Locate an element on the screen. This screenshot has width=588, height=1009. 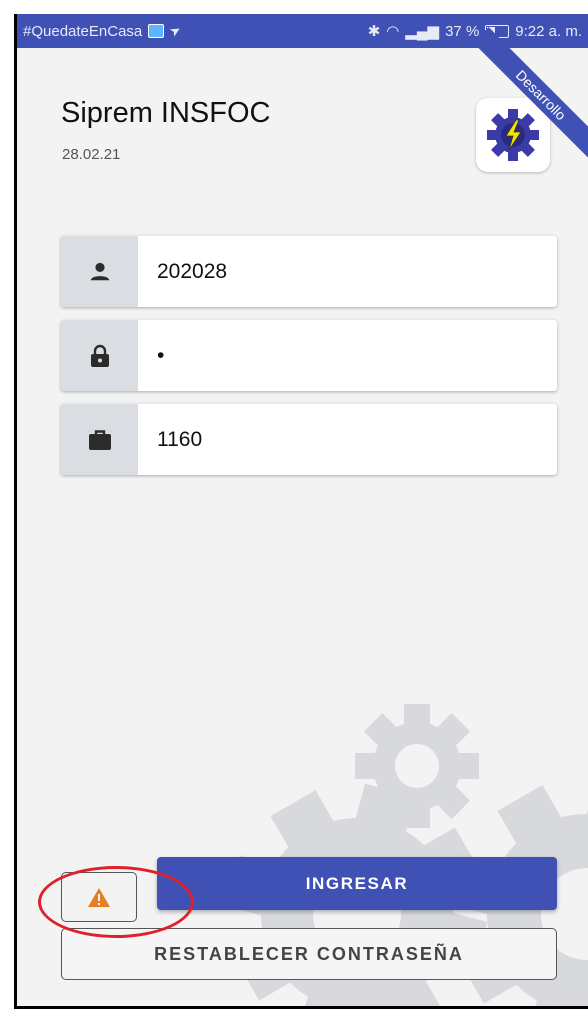
shield-notification-icon is located at coordinates (156, 31).